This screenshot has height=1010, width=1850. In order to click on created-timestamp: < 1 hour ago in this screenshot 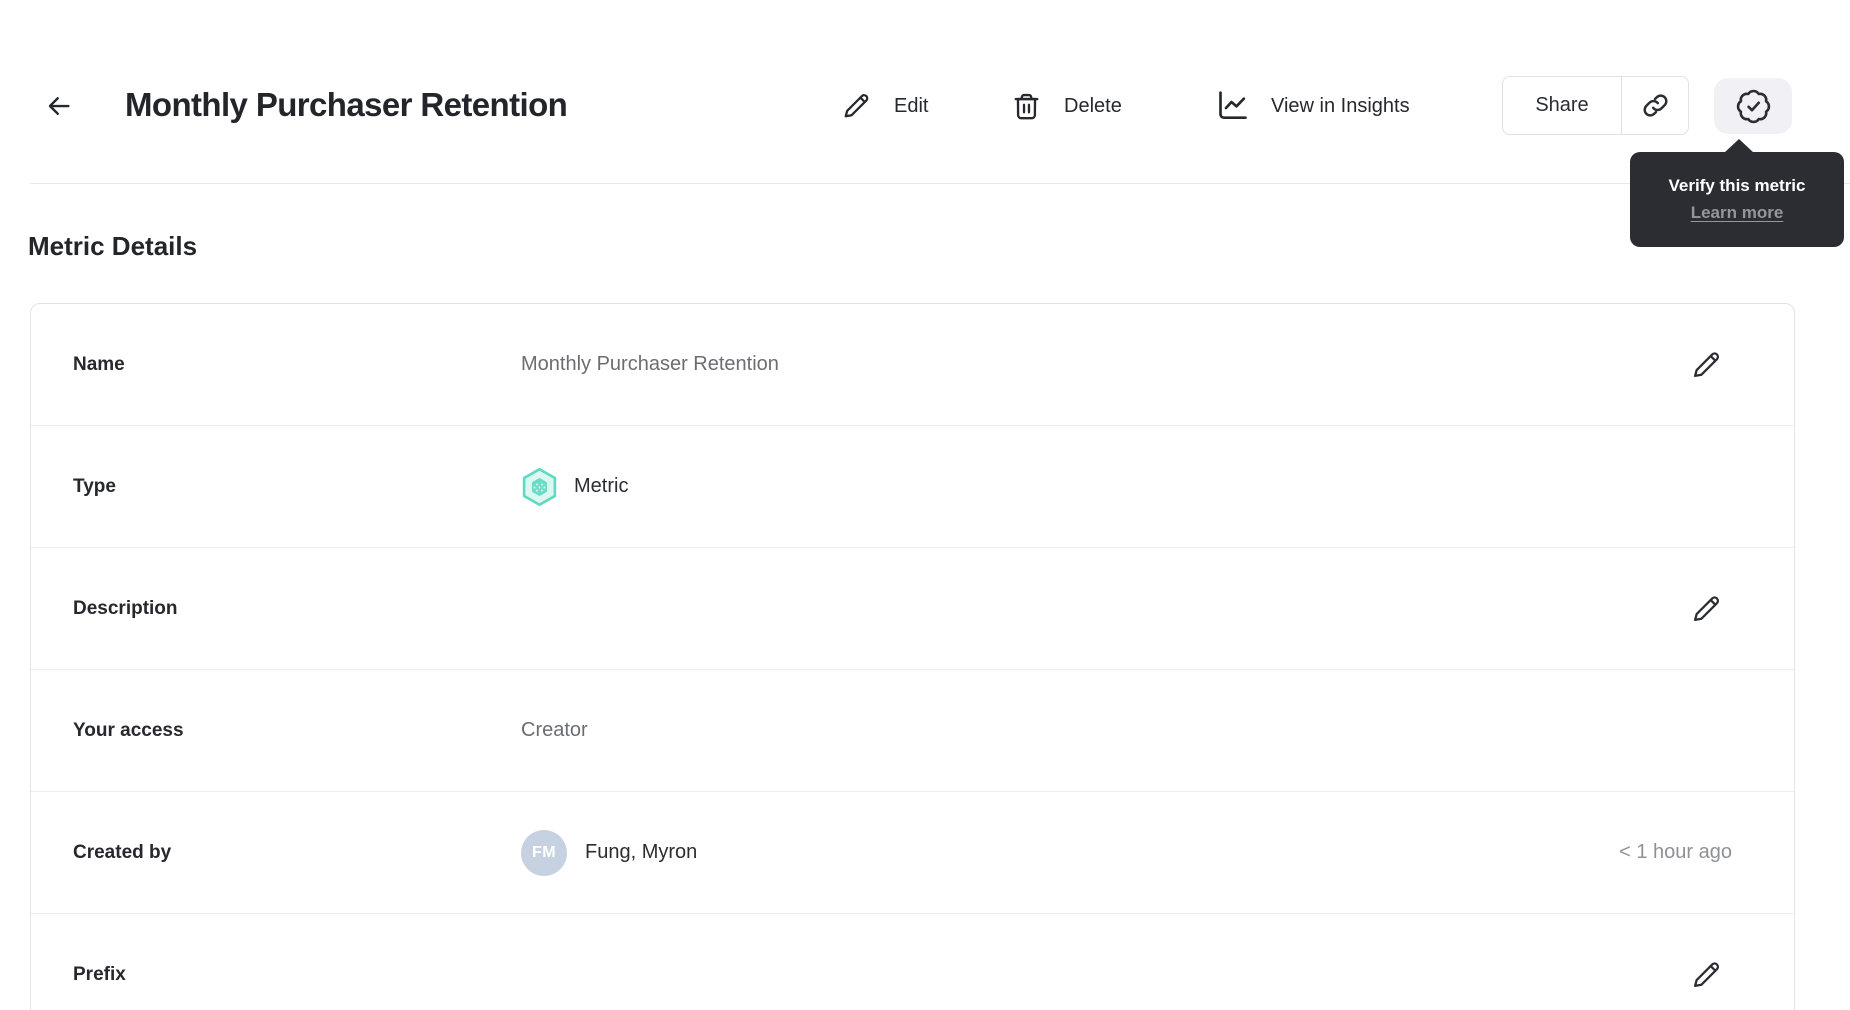, I will do `click(1675, 852)`.